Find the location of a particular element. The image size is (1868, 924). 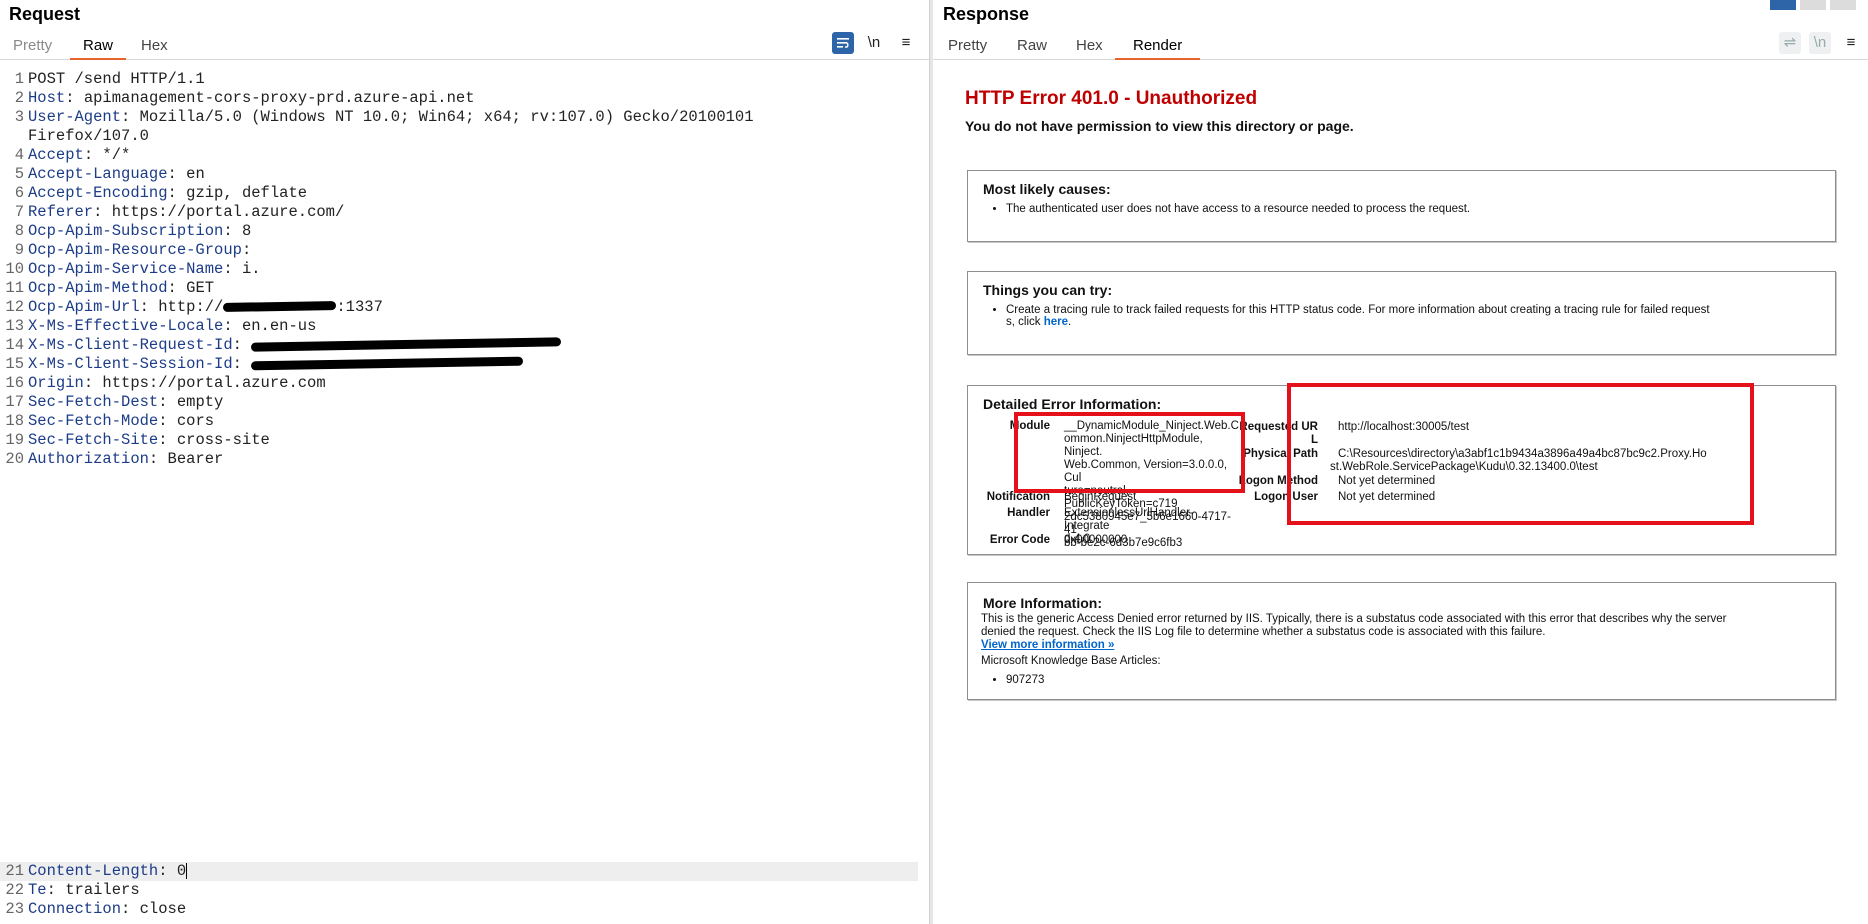

header-name: Ocp-Apim-Service-Name is located at coordinates (126, 269).